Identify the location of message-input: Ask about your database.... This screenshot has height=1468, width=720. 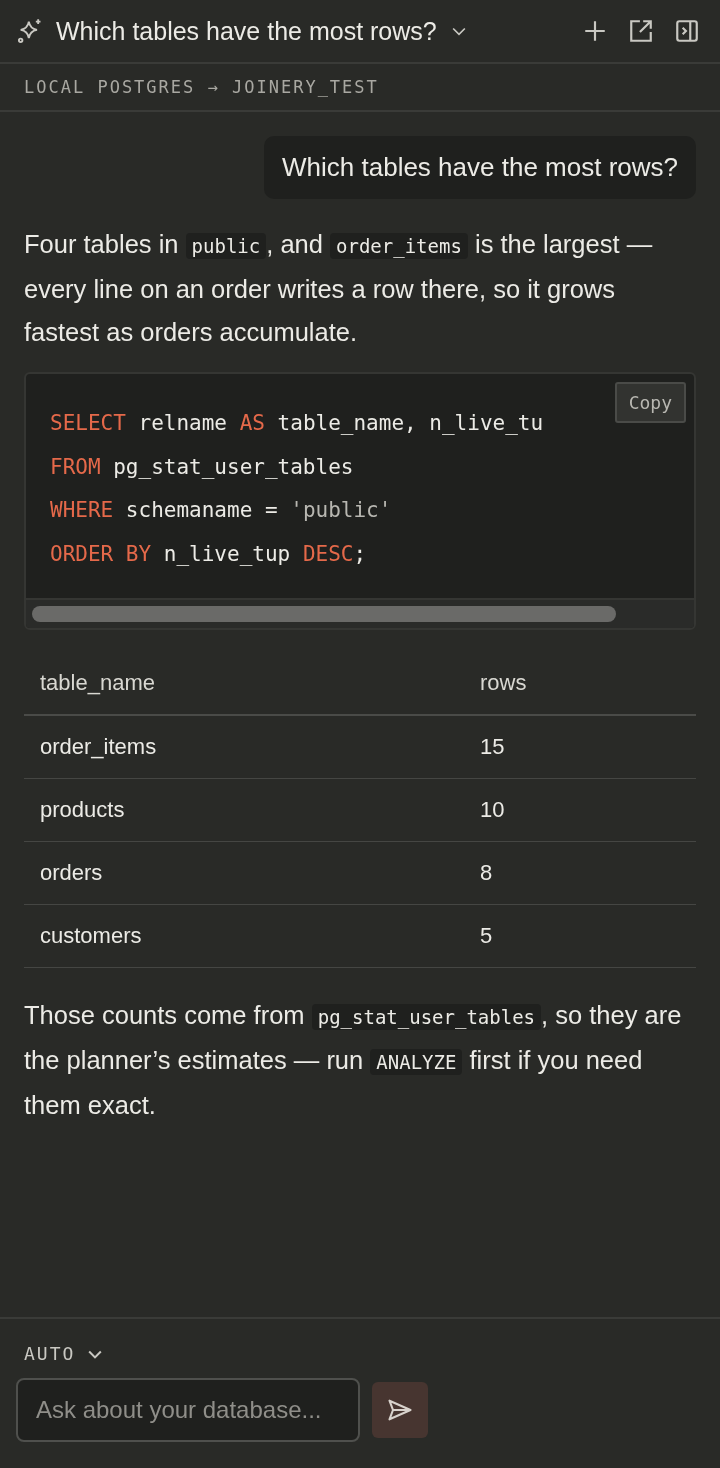
(188, 1410).